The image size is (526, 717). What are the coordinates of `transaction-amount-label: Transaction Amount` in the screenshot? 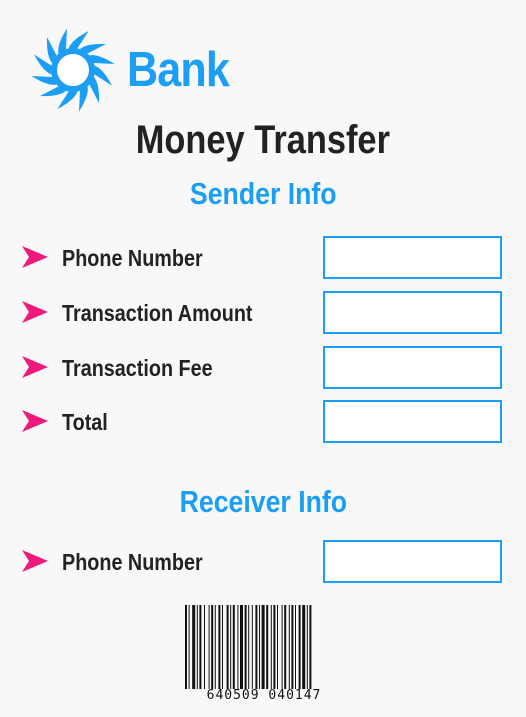 It's located at (157, 313).